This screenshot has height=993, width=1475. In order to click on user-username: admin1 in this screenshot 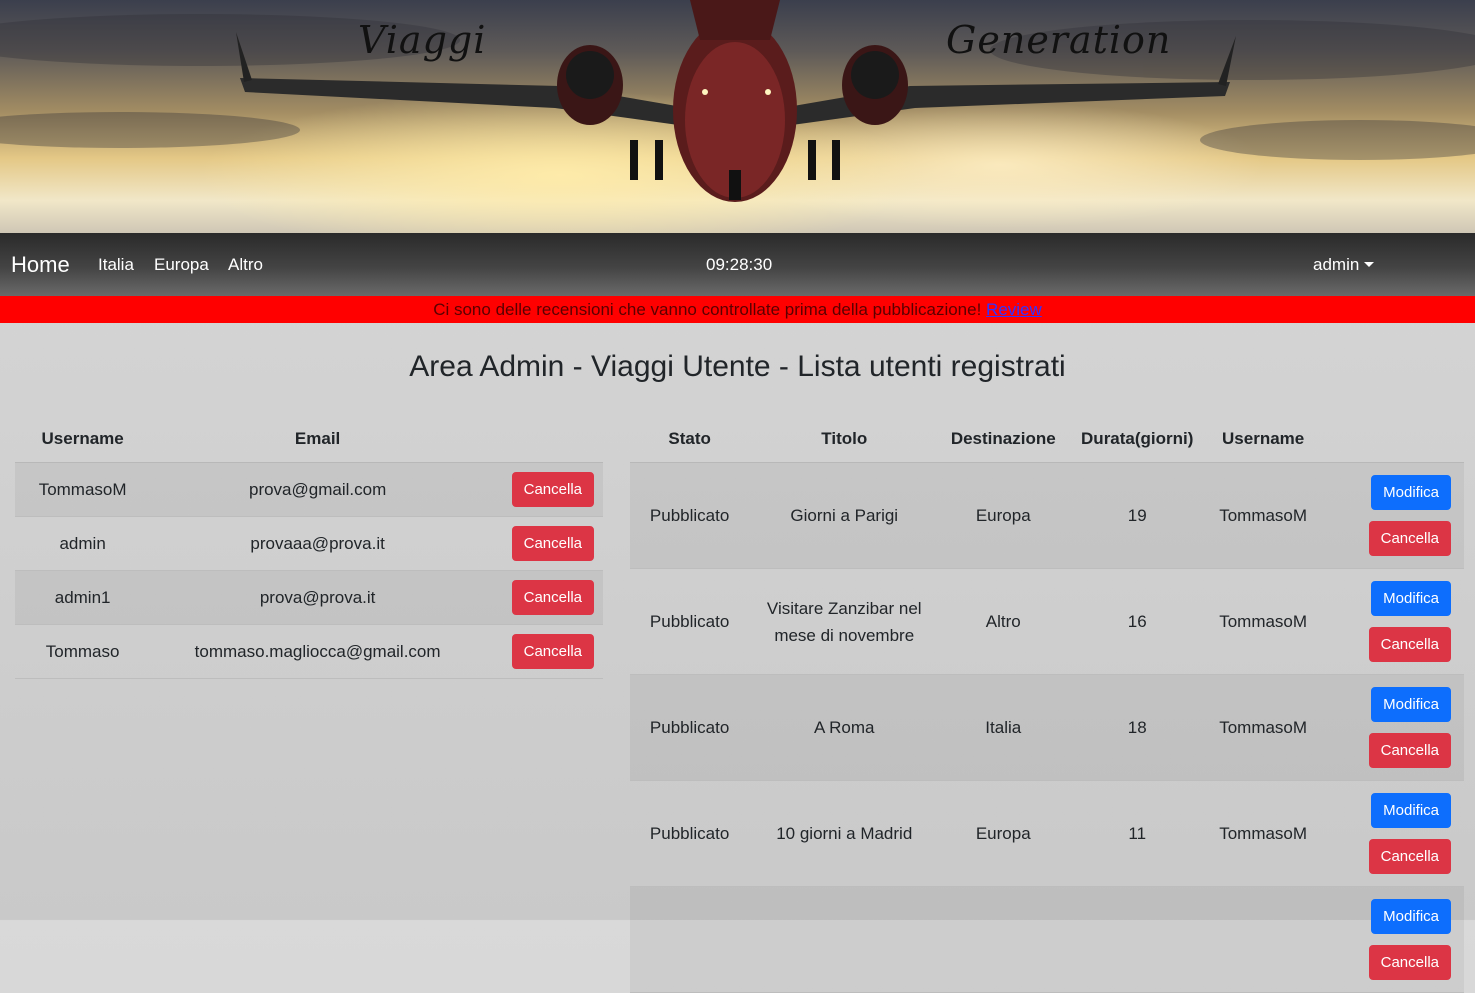, I will do `click(83, 597)`.